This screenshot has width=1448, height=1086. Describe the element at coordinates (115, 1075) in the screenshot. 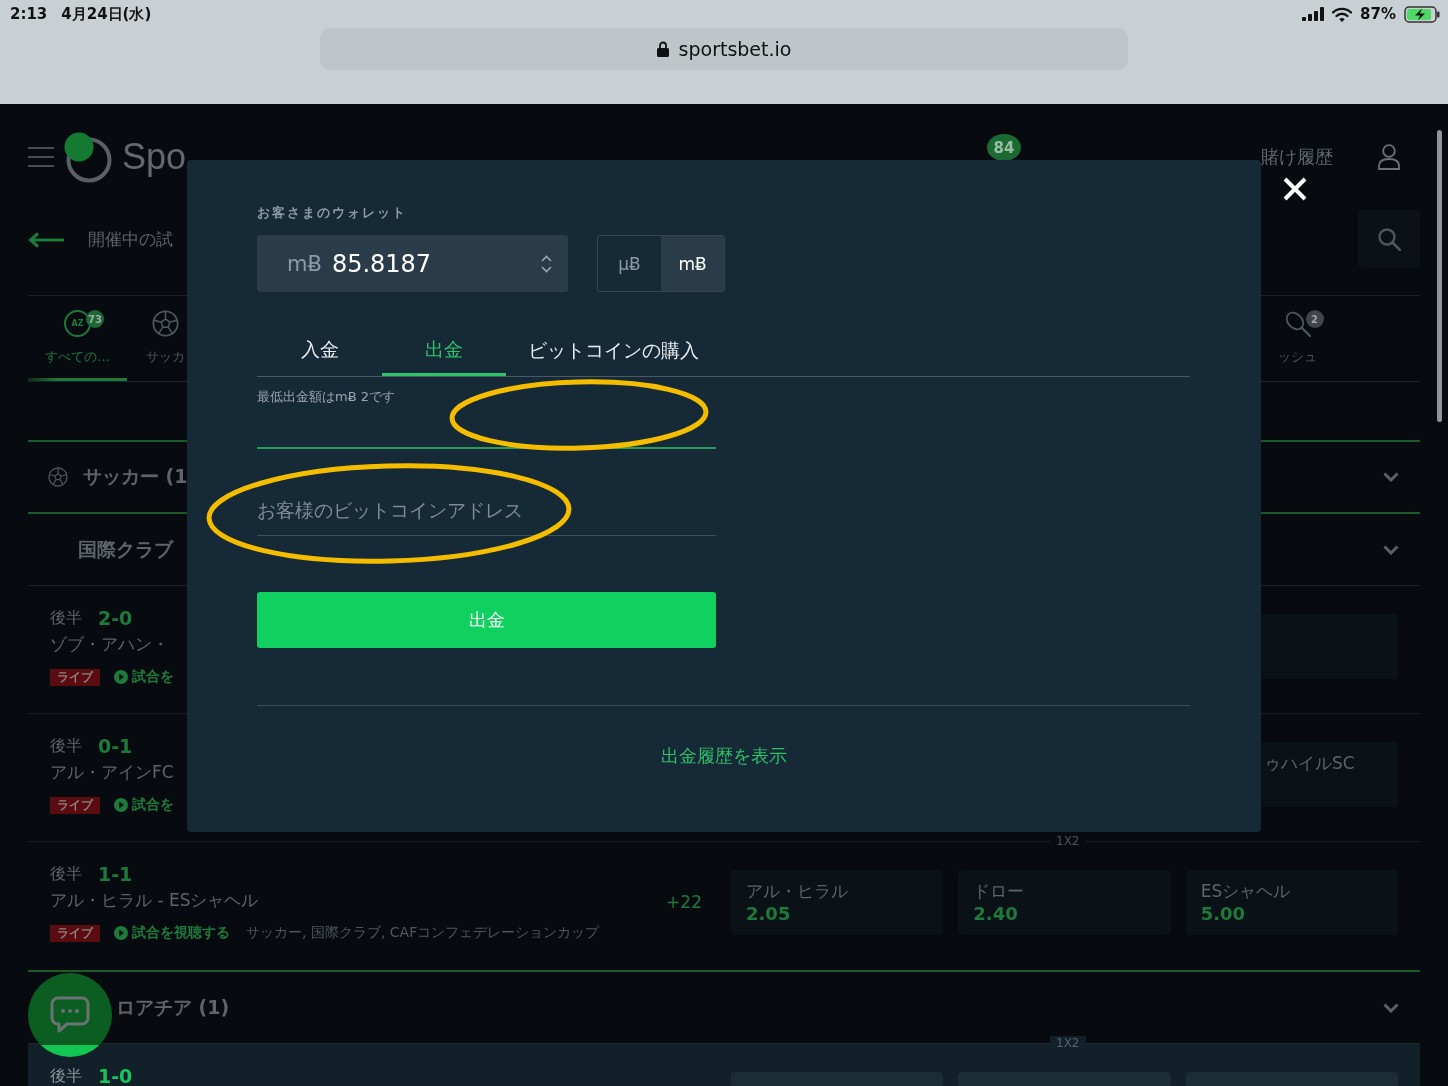

I see `match-score: 1-0` at that location.